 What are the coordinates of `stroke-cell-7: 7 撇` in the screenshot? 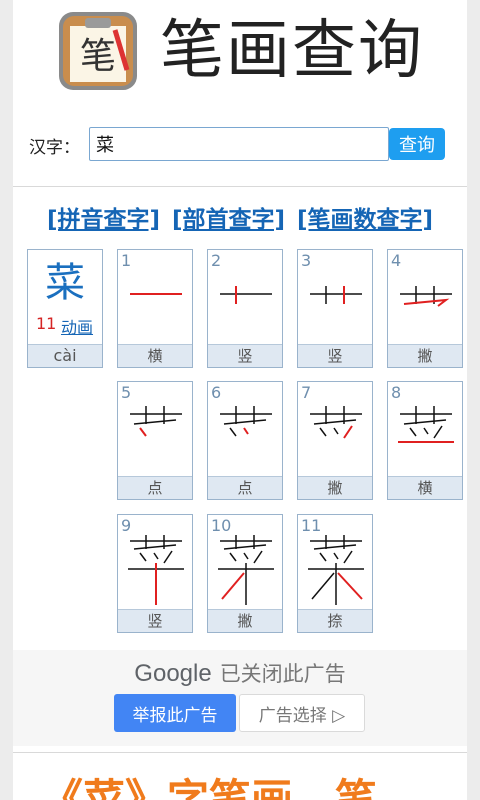 It's located at (335, 440).